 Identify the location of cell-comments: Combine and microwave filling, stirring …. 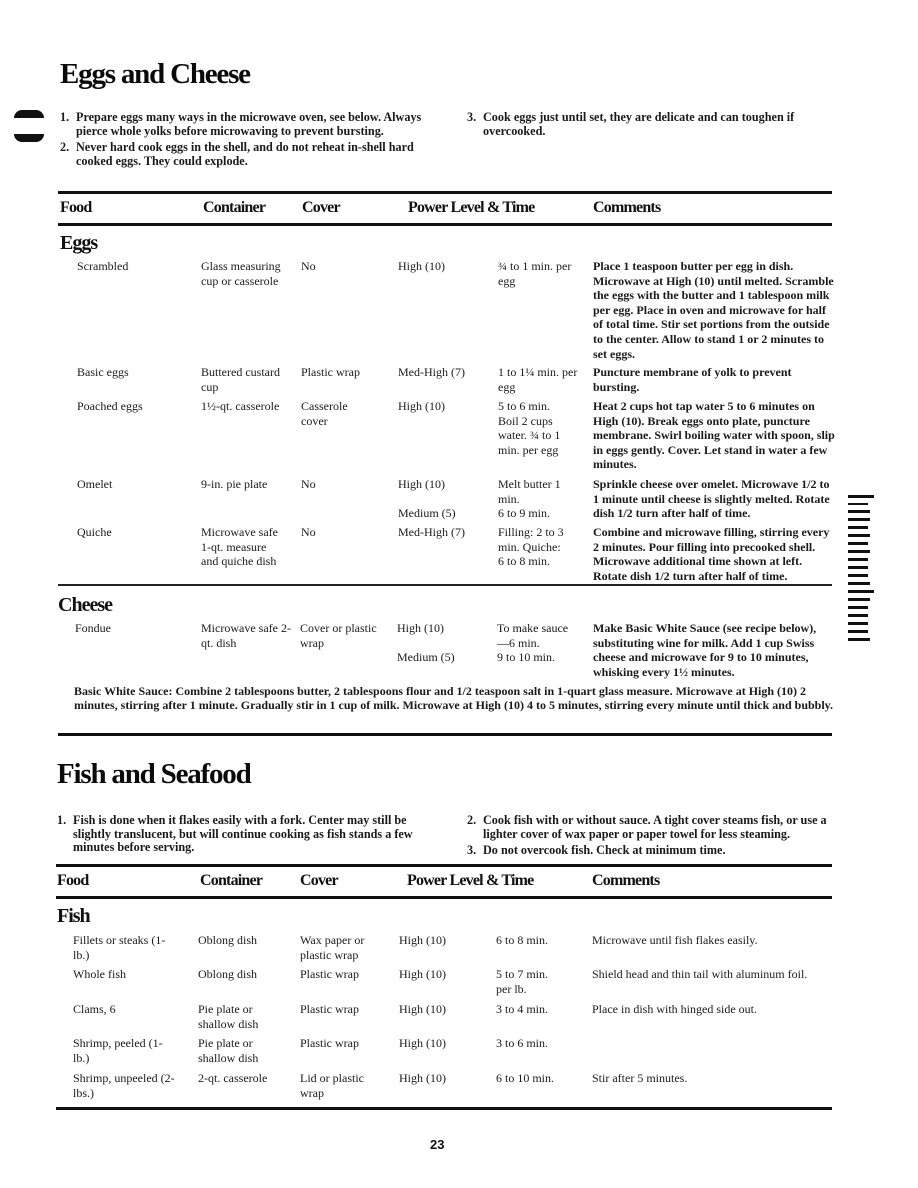
(711, 554).